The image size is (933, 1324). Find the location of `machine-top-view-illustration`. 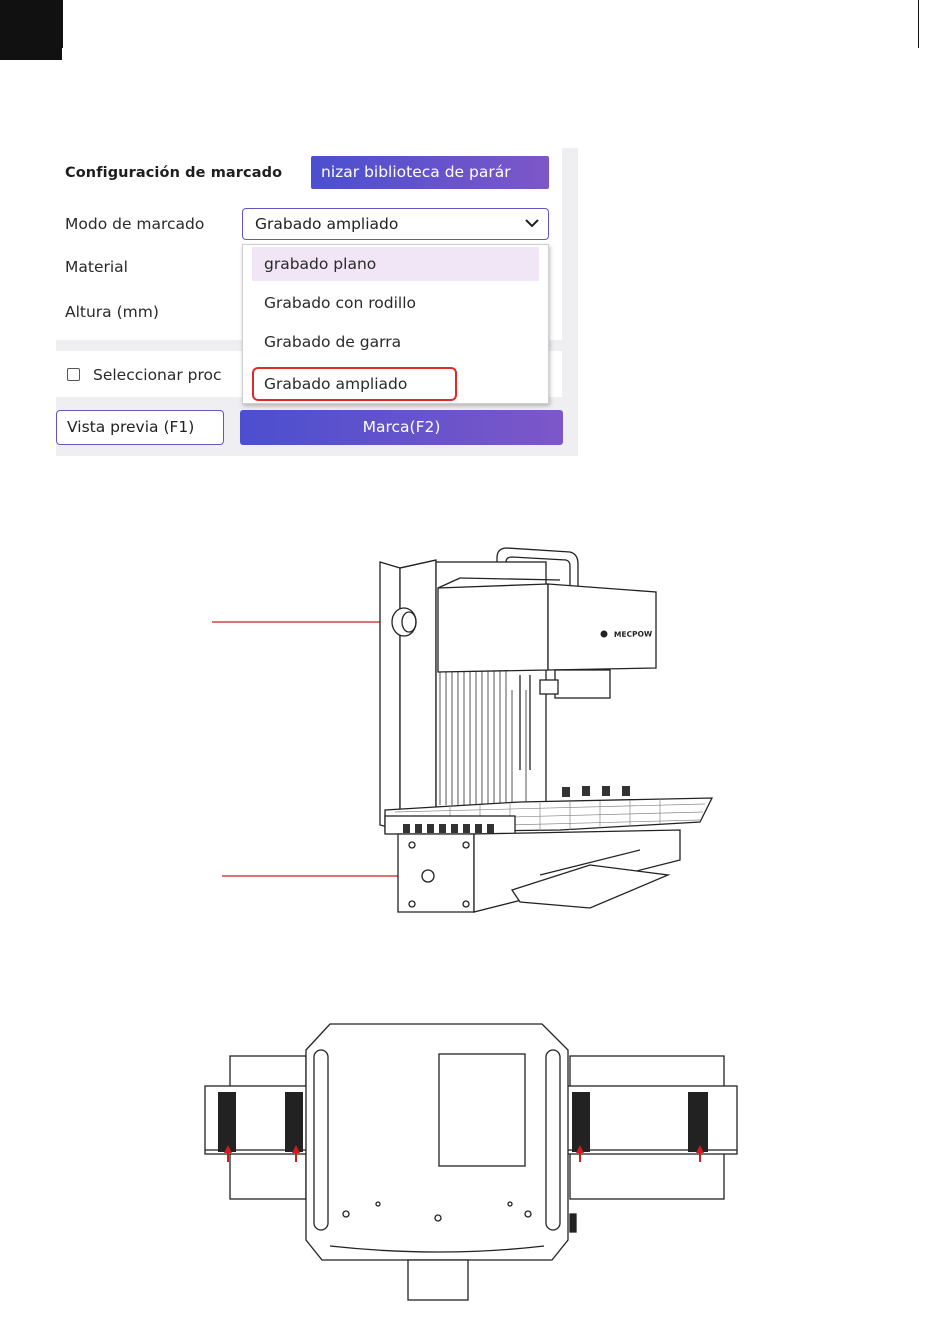

machine-top-view-illustration is located at coordinates (471, 1162).